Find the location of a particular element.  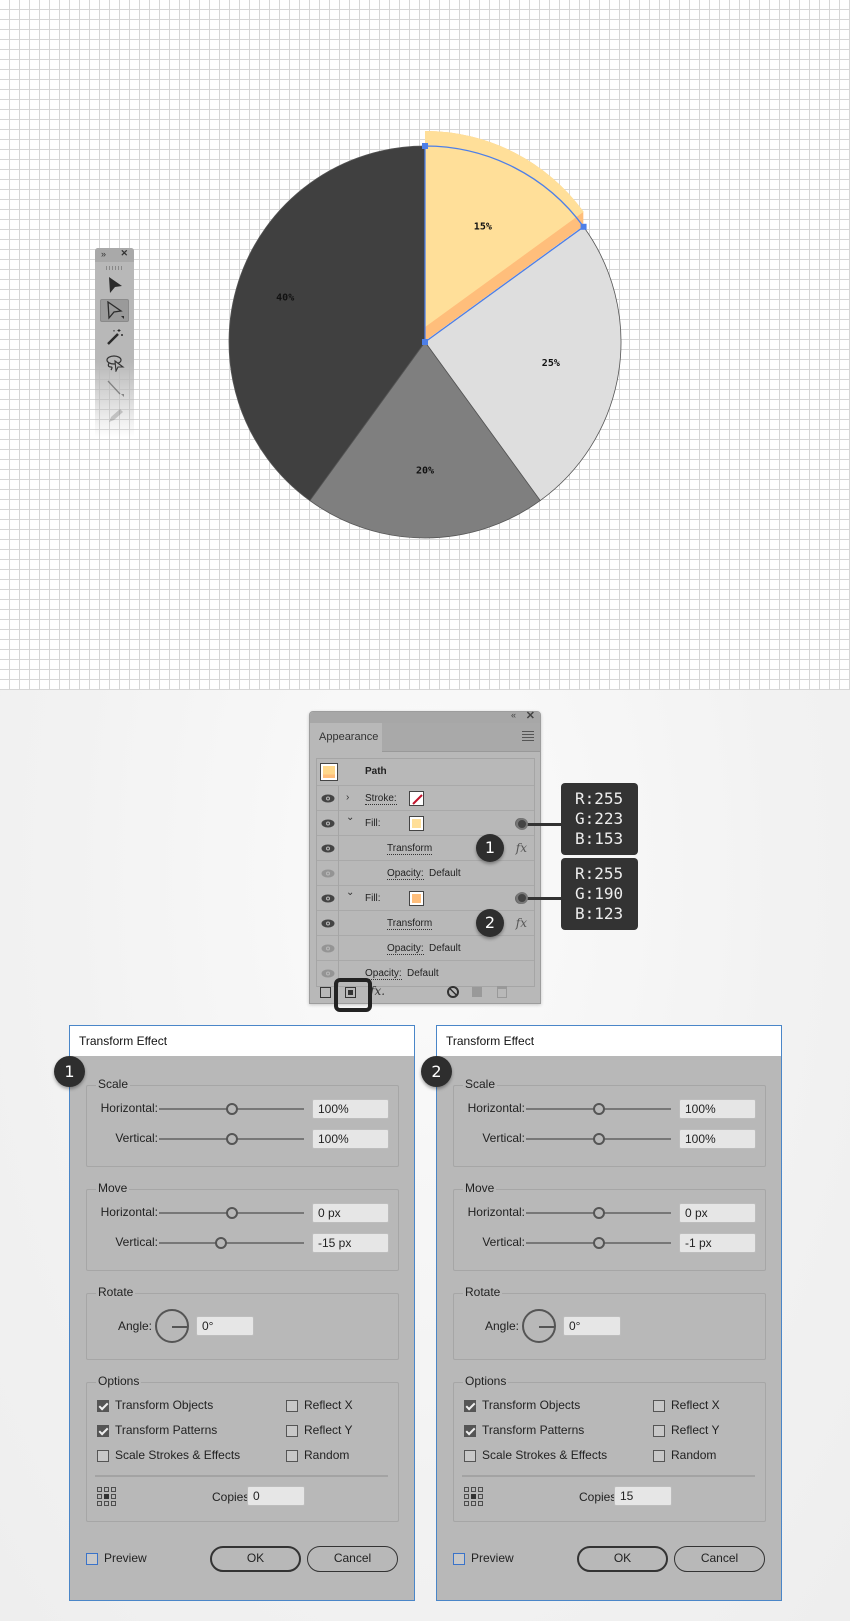

move-vertical-slider-track is located at coordinates (231, 1243).